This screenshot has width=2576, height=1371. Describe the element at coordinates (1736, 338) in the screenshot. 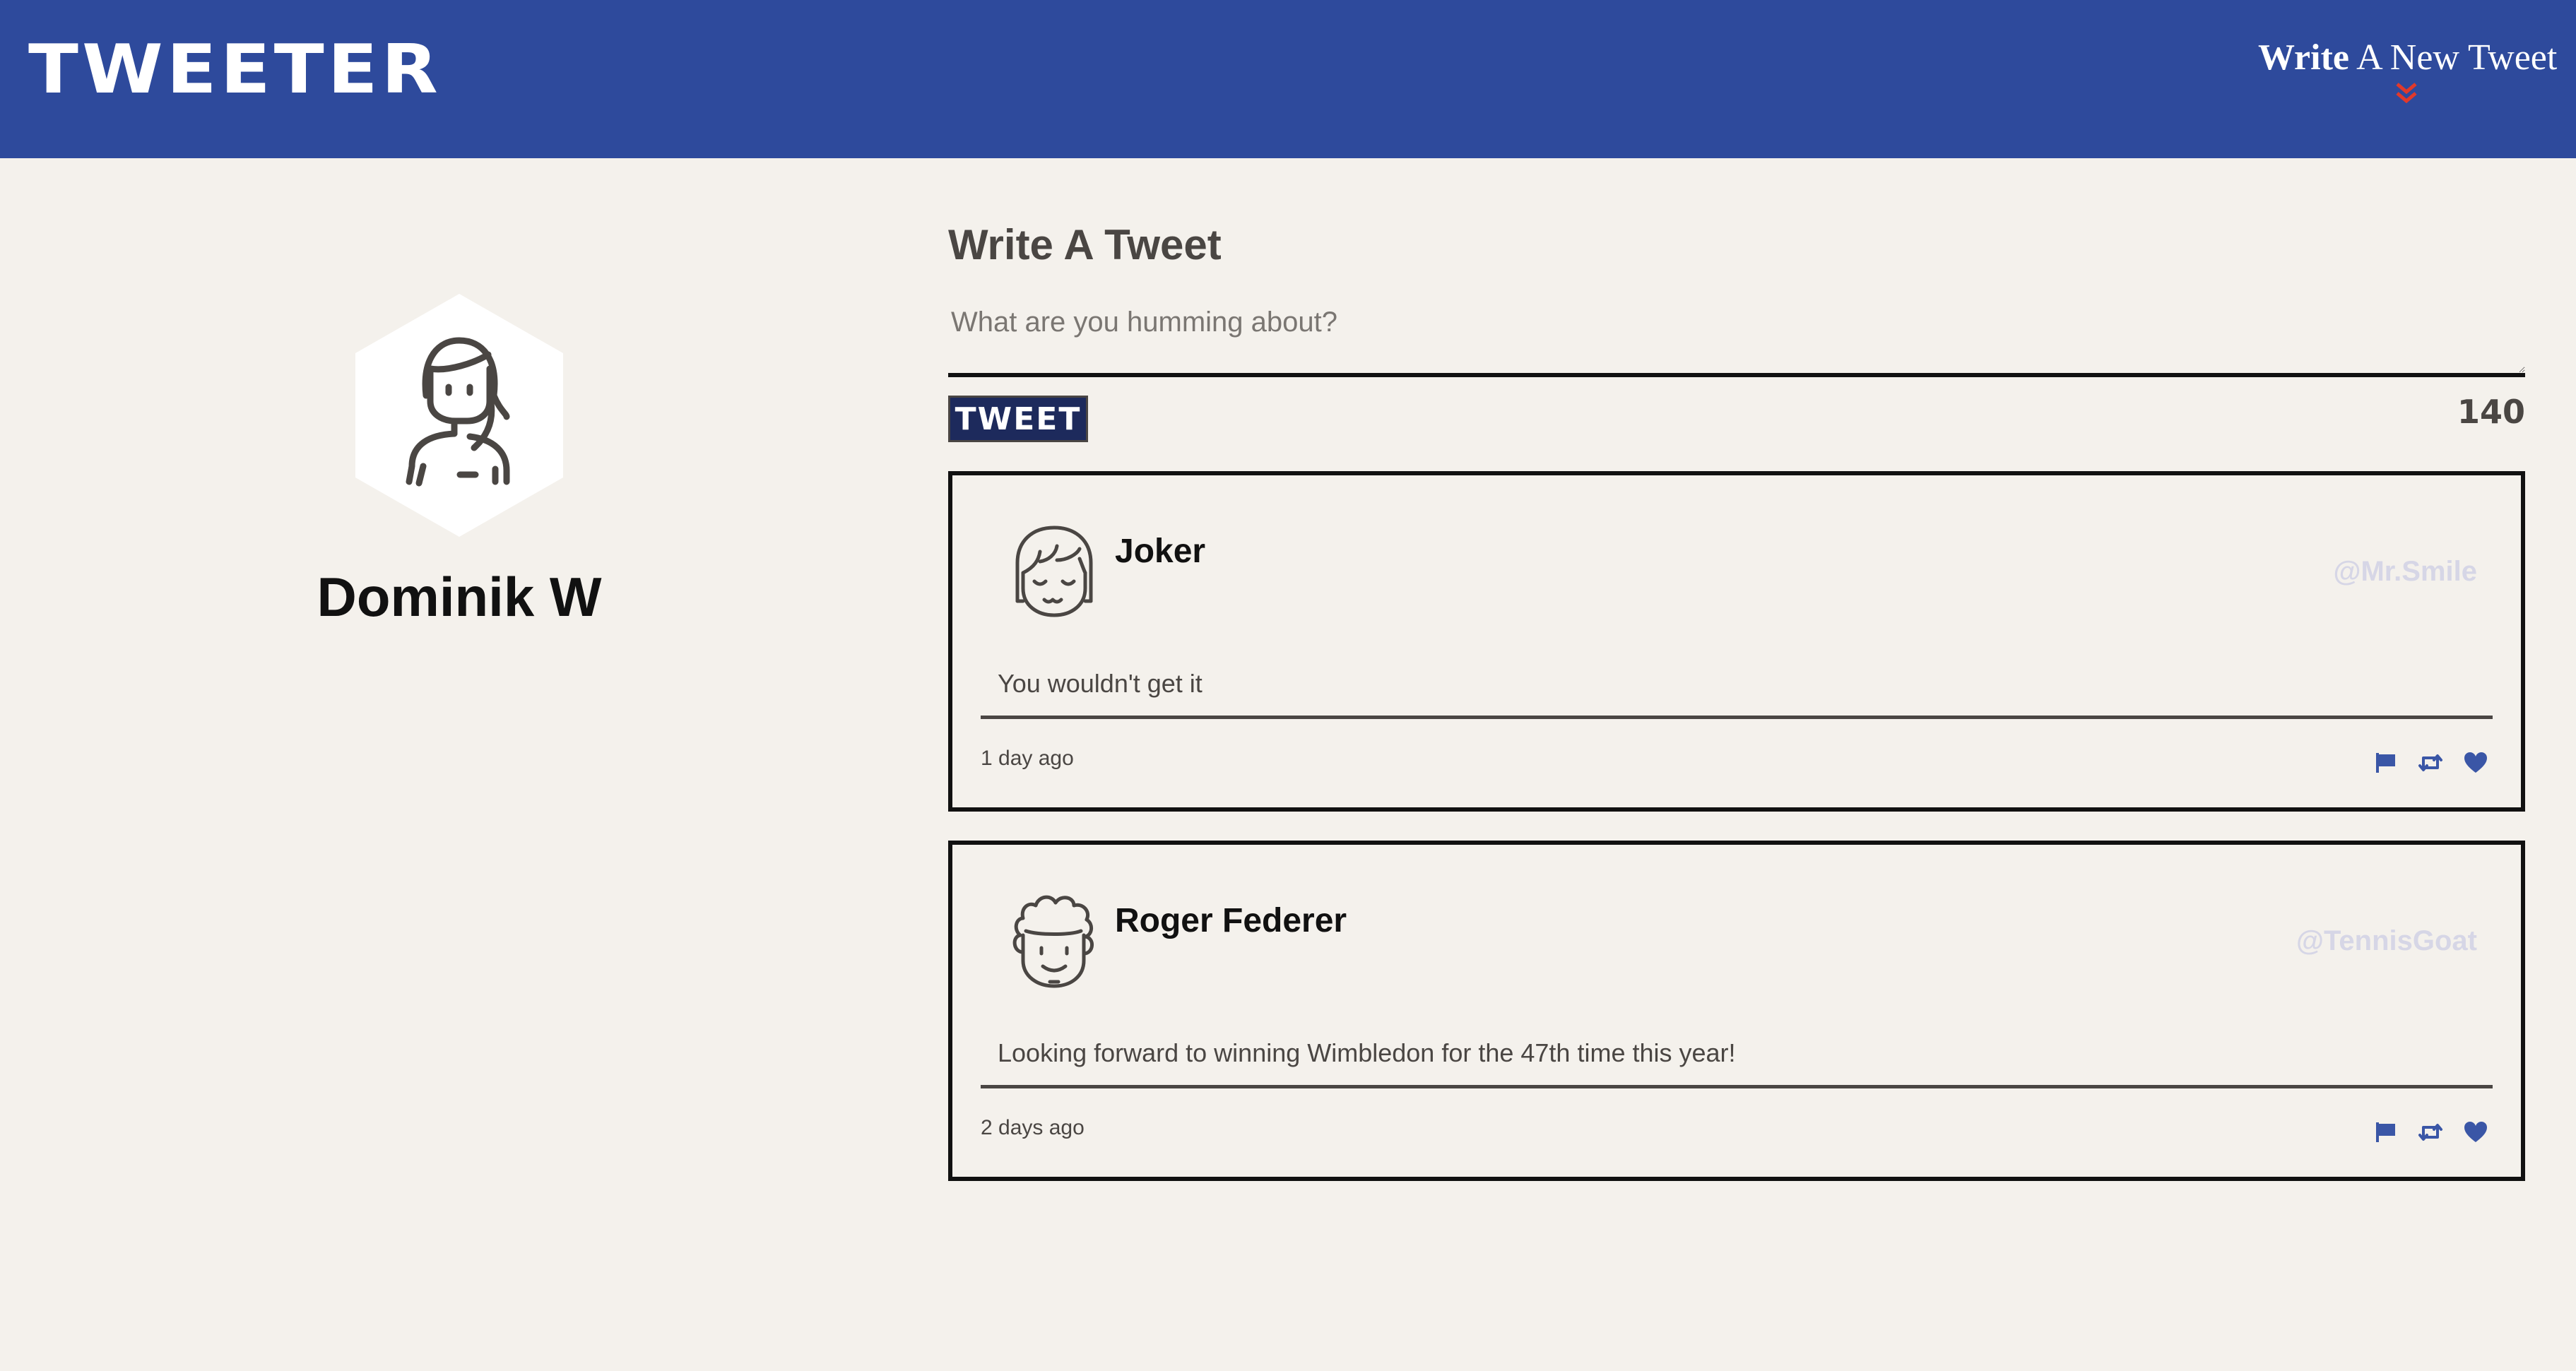

I see `tweet-text-input` at that location.